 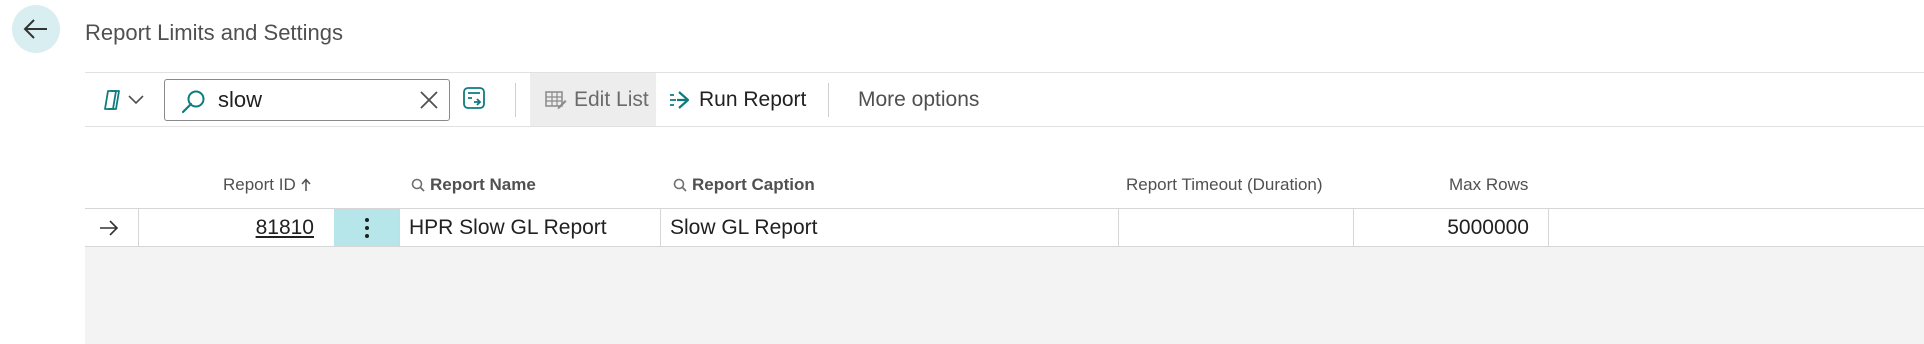 I want to click on report-name-cell: HPR Slow GL Report, so click(x=534, y=227).